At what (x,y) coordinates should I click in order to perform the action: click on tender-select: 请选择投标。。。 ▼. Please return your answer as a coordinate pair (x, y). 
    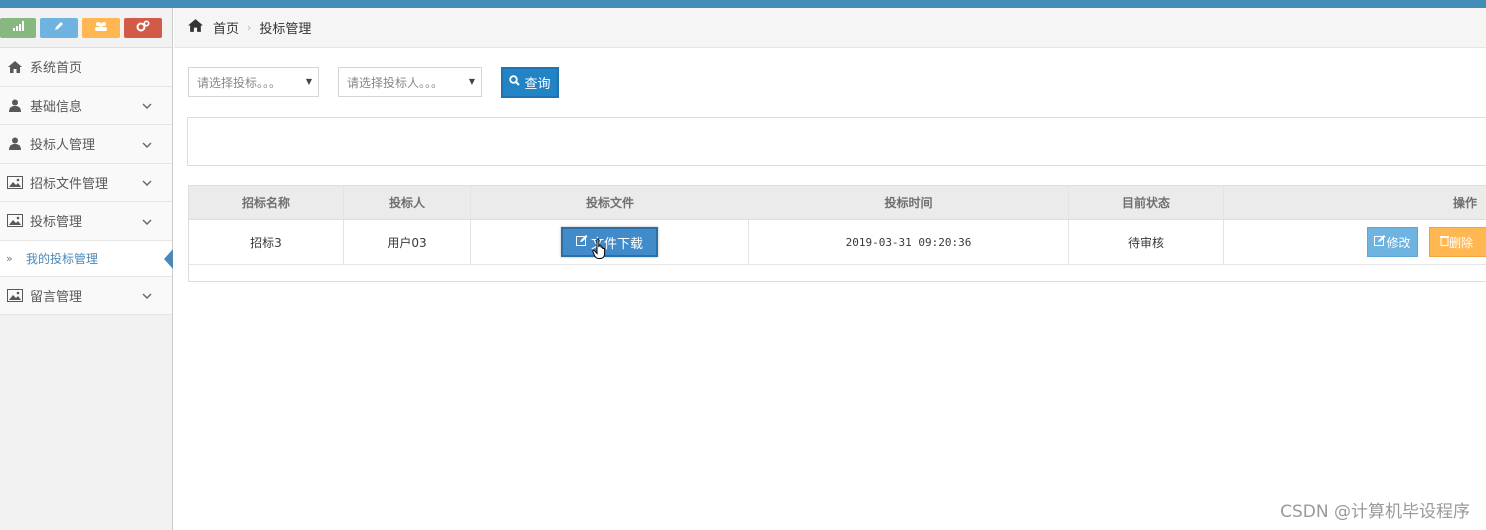
    Looking at the image, I should click on (253, 82).